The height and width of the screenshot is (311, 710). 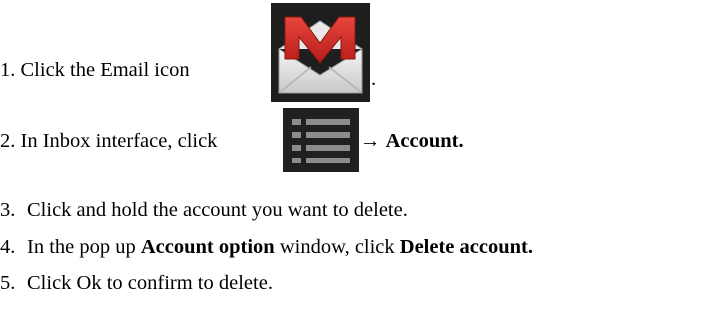 I want to click on step-2-number: 2., so click(x=8, y=141).